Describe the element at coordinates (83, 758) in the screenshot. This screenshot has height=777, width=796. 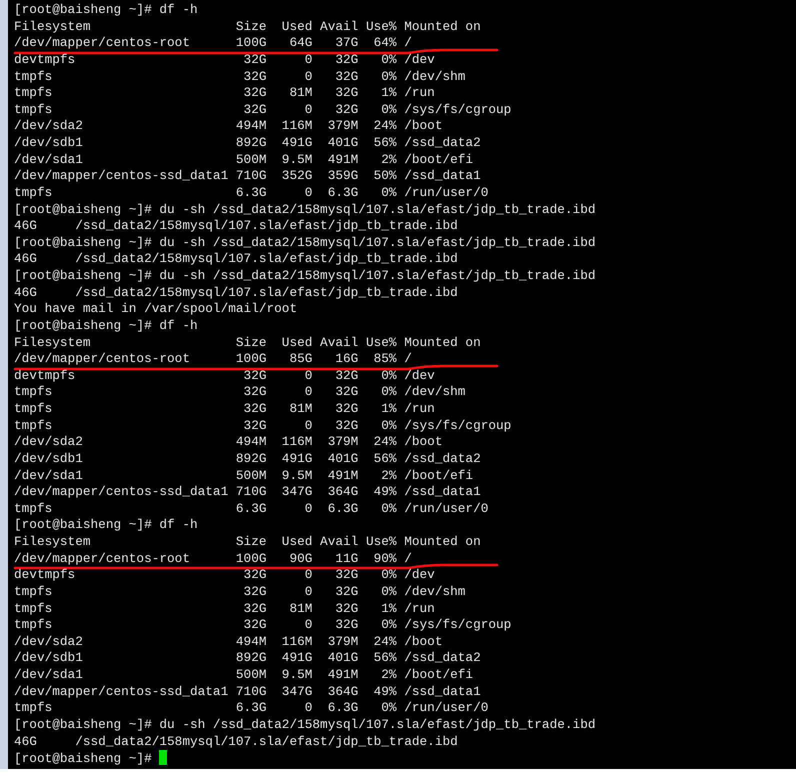
I see `command-line: [root@baisheng ~]#` at that location.